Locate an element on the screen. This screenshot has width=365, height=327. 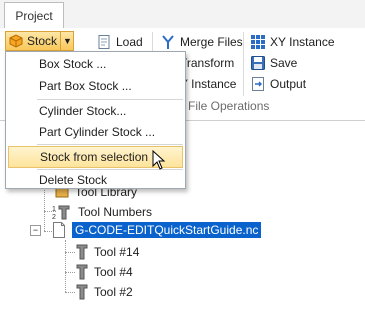
tree-item-tool: Tool #14 is located at coordinates (107, 252).